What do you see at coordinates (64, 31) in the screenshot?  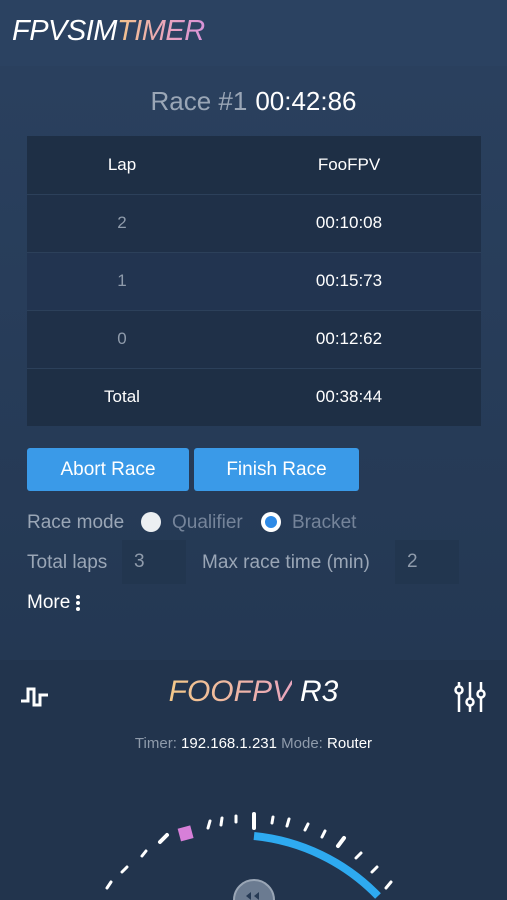 I see `app-title-part1: FPVSIM` at bounding box center [64, 31].